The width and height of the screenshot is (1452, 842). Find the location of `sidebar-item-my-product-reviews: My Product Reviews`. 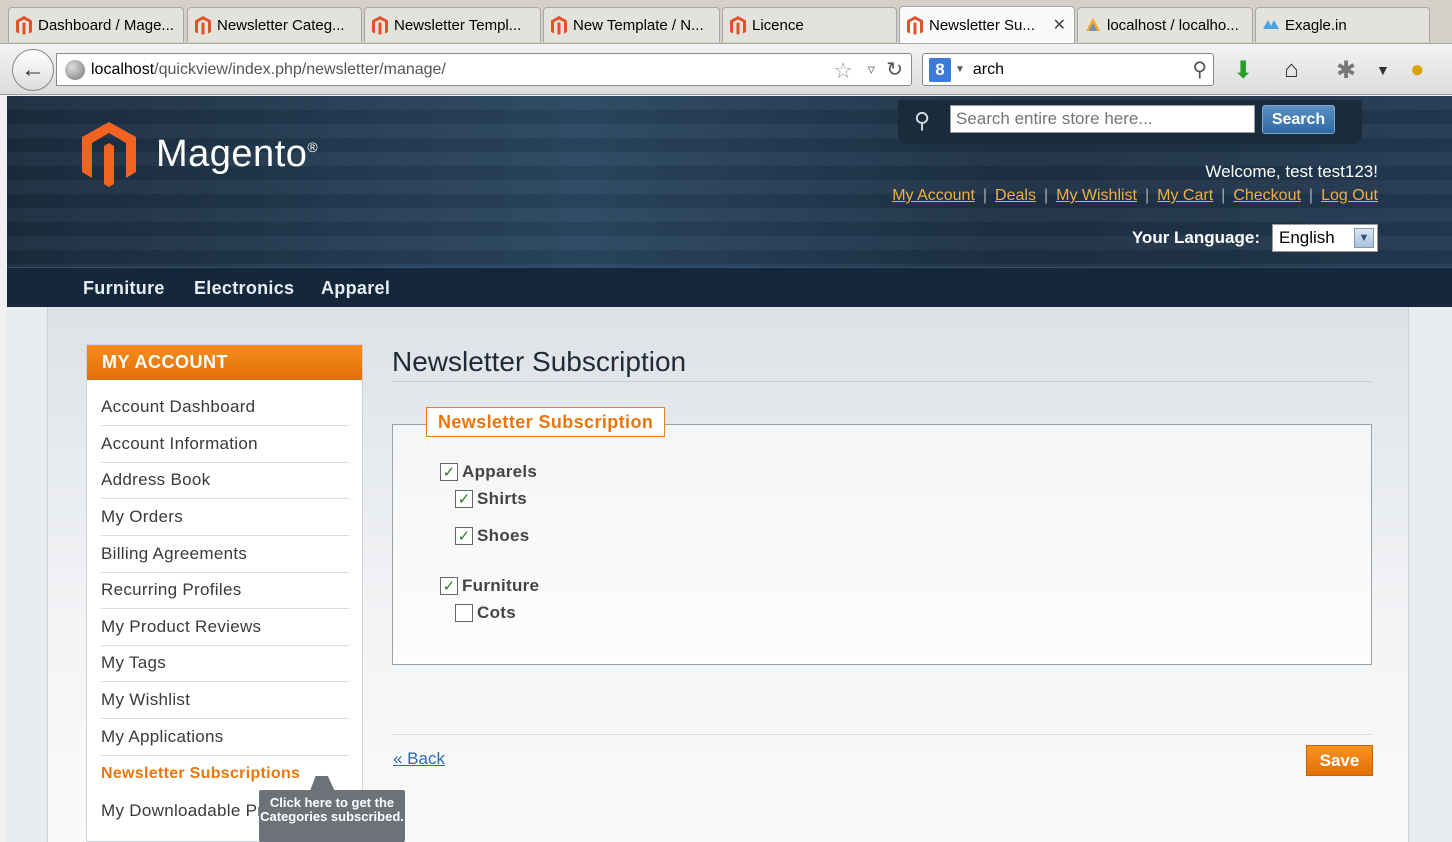

sidebar-item-my-product-reviews: My Product Reviews is located at coordinates (225, 627).